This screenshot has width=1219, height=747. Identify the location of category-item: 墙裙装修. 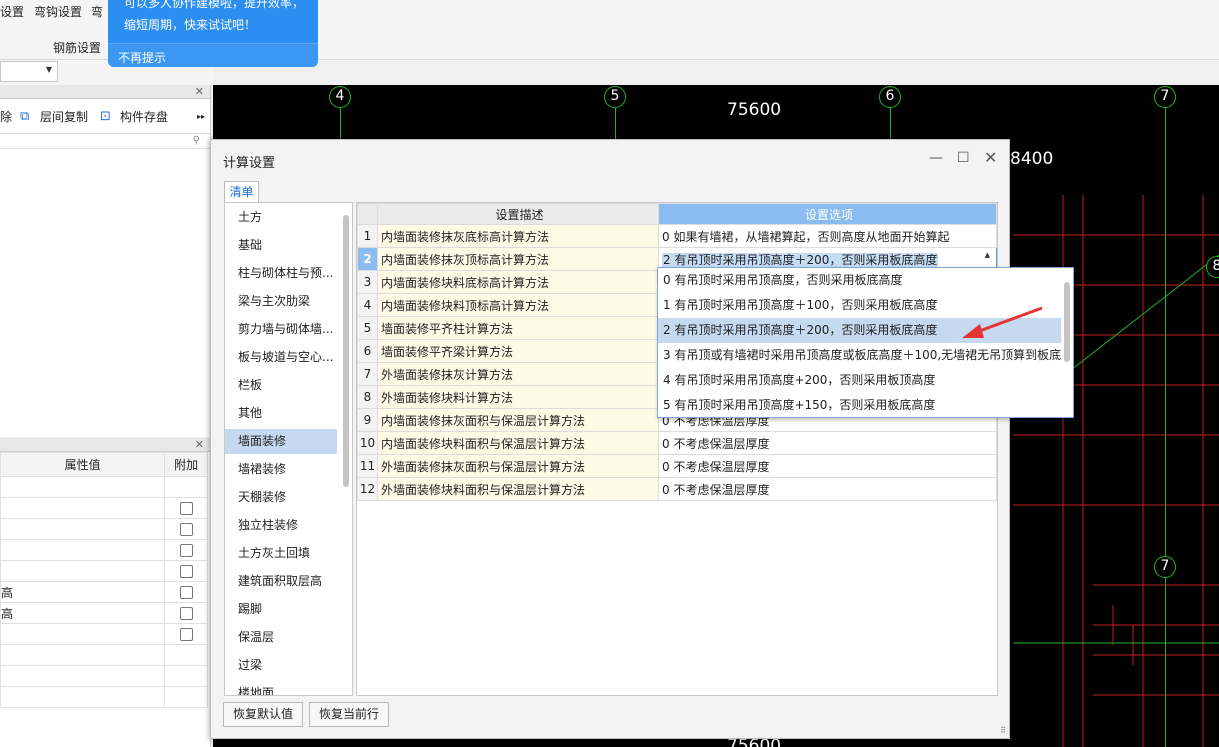
(281, 469).